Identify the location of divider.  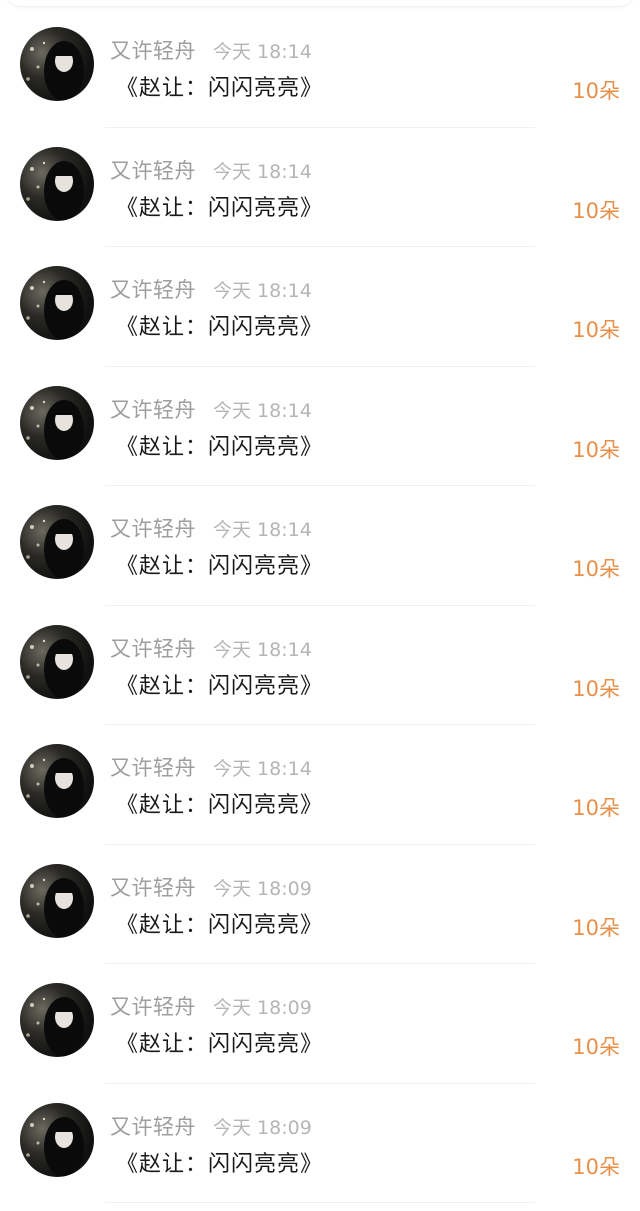
(320, 1202).